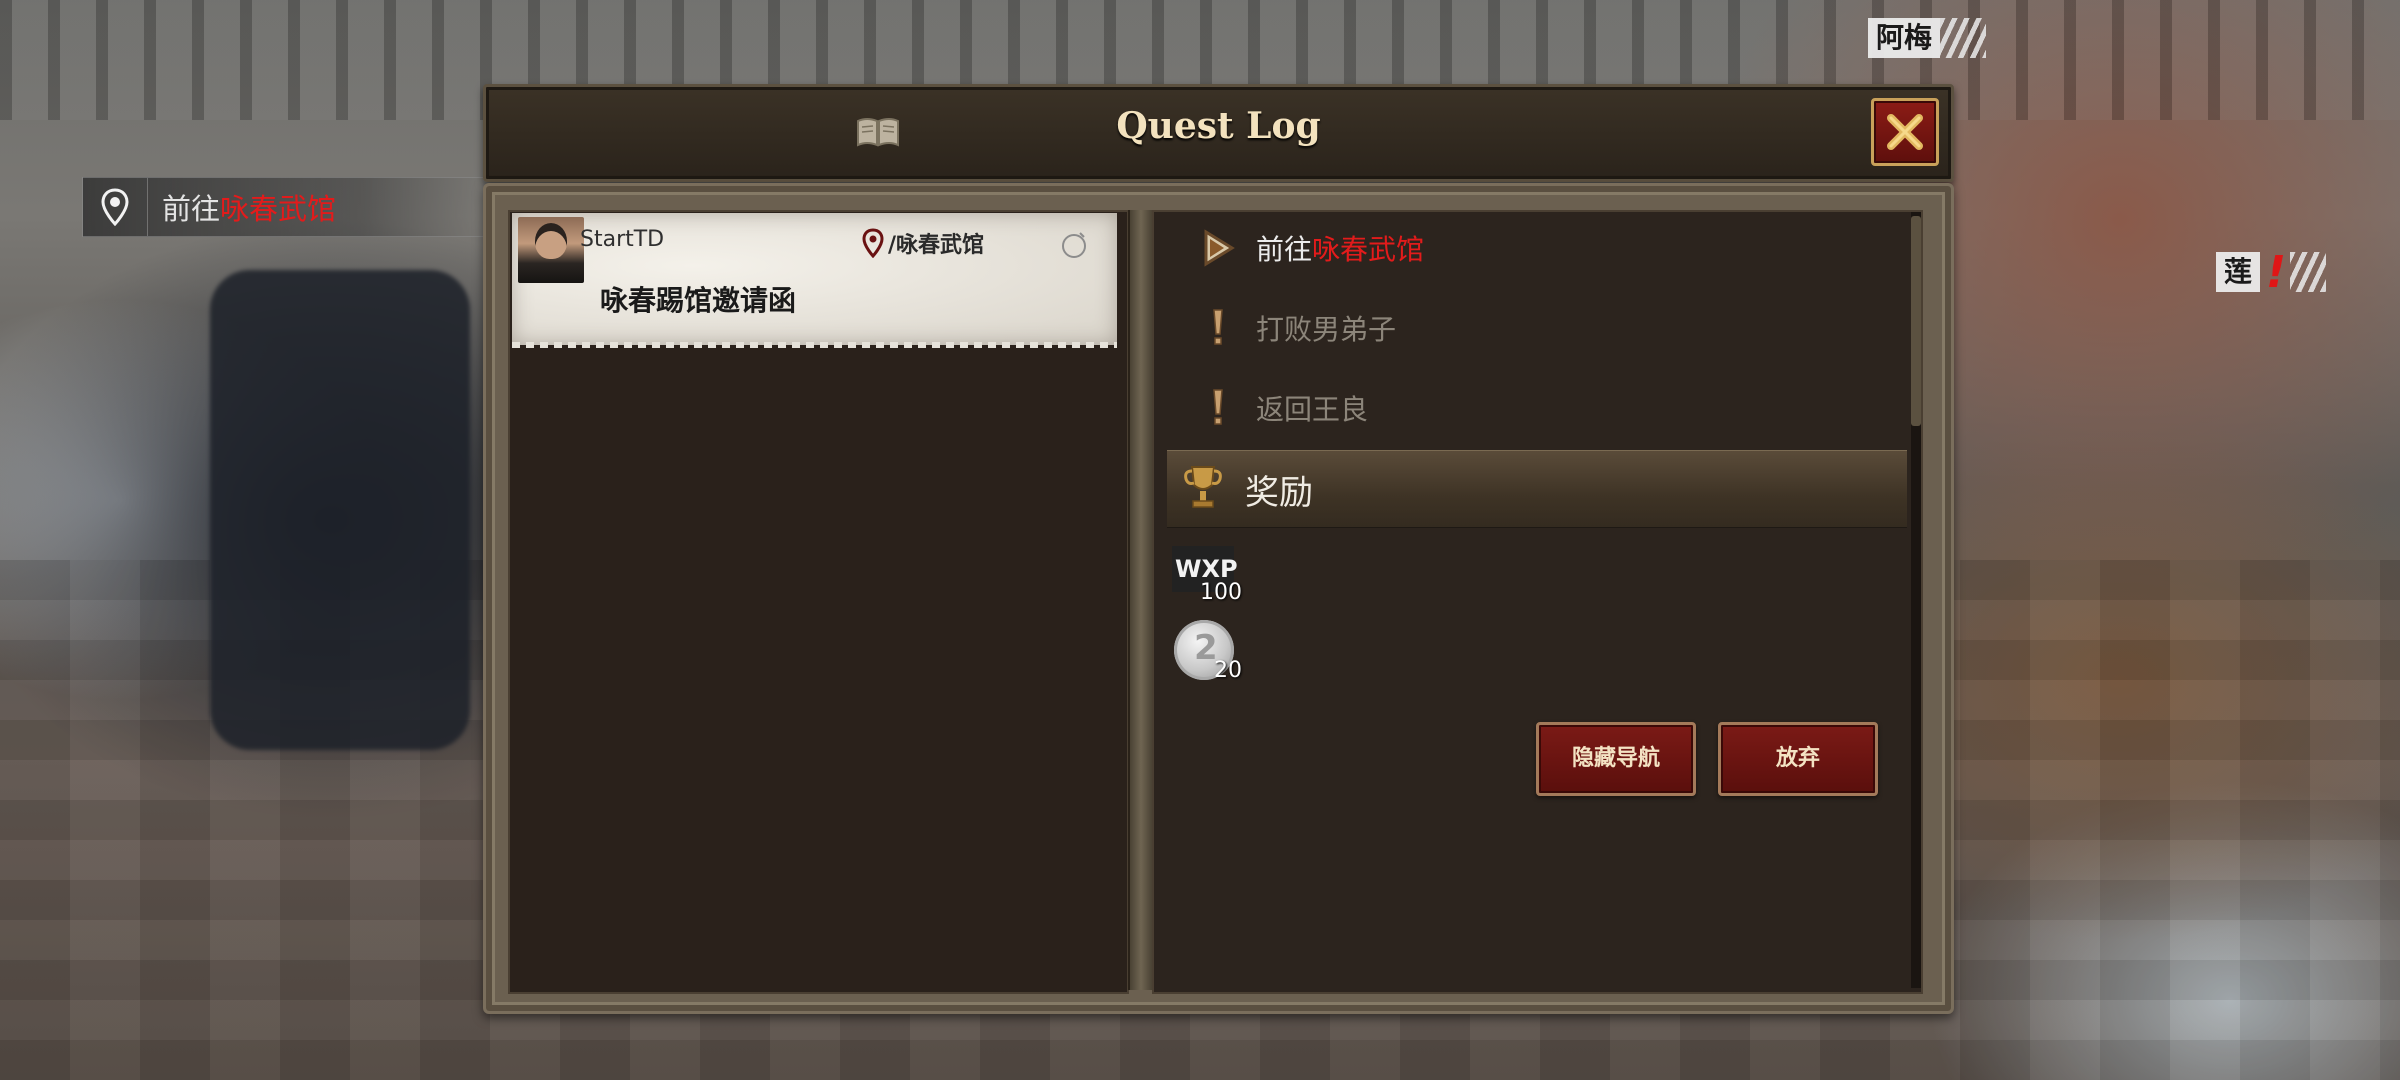  I want to click on rewards-header: 奖励, so click(1537, 489).